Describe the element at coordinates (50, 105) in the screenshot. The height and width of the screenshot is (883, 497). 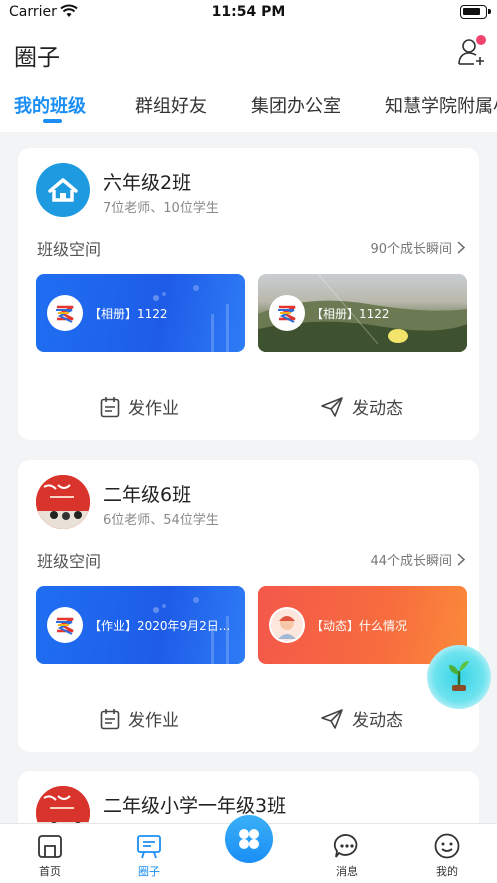
I see `tab-my-classes: 我的班级` at that location.